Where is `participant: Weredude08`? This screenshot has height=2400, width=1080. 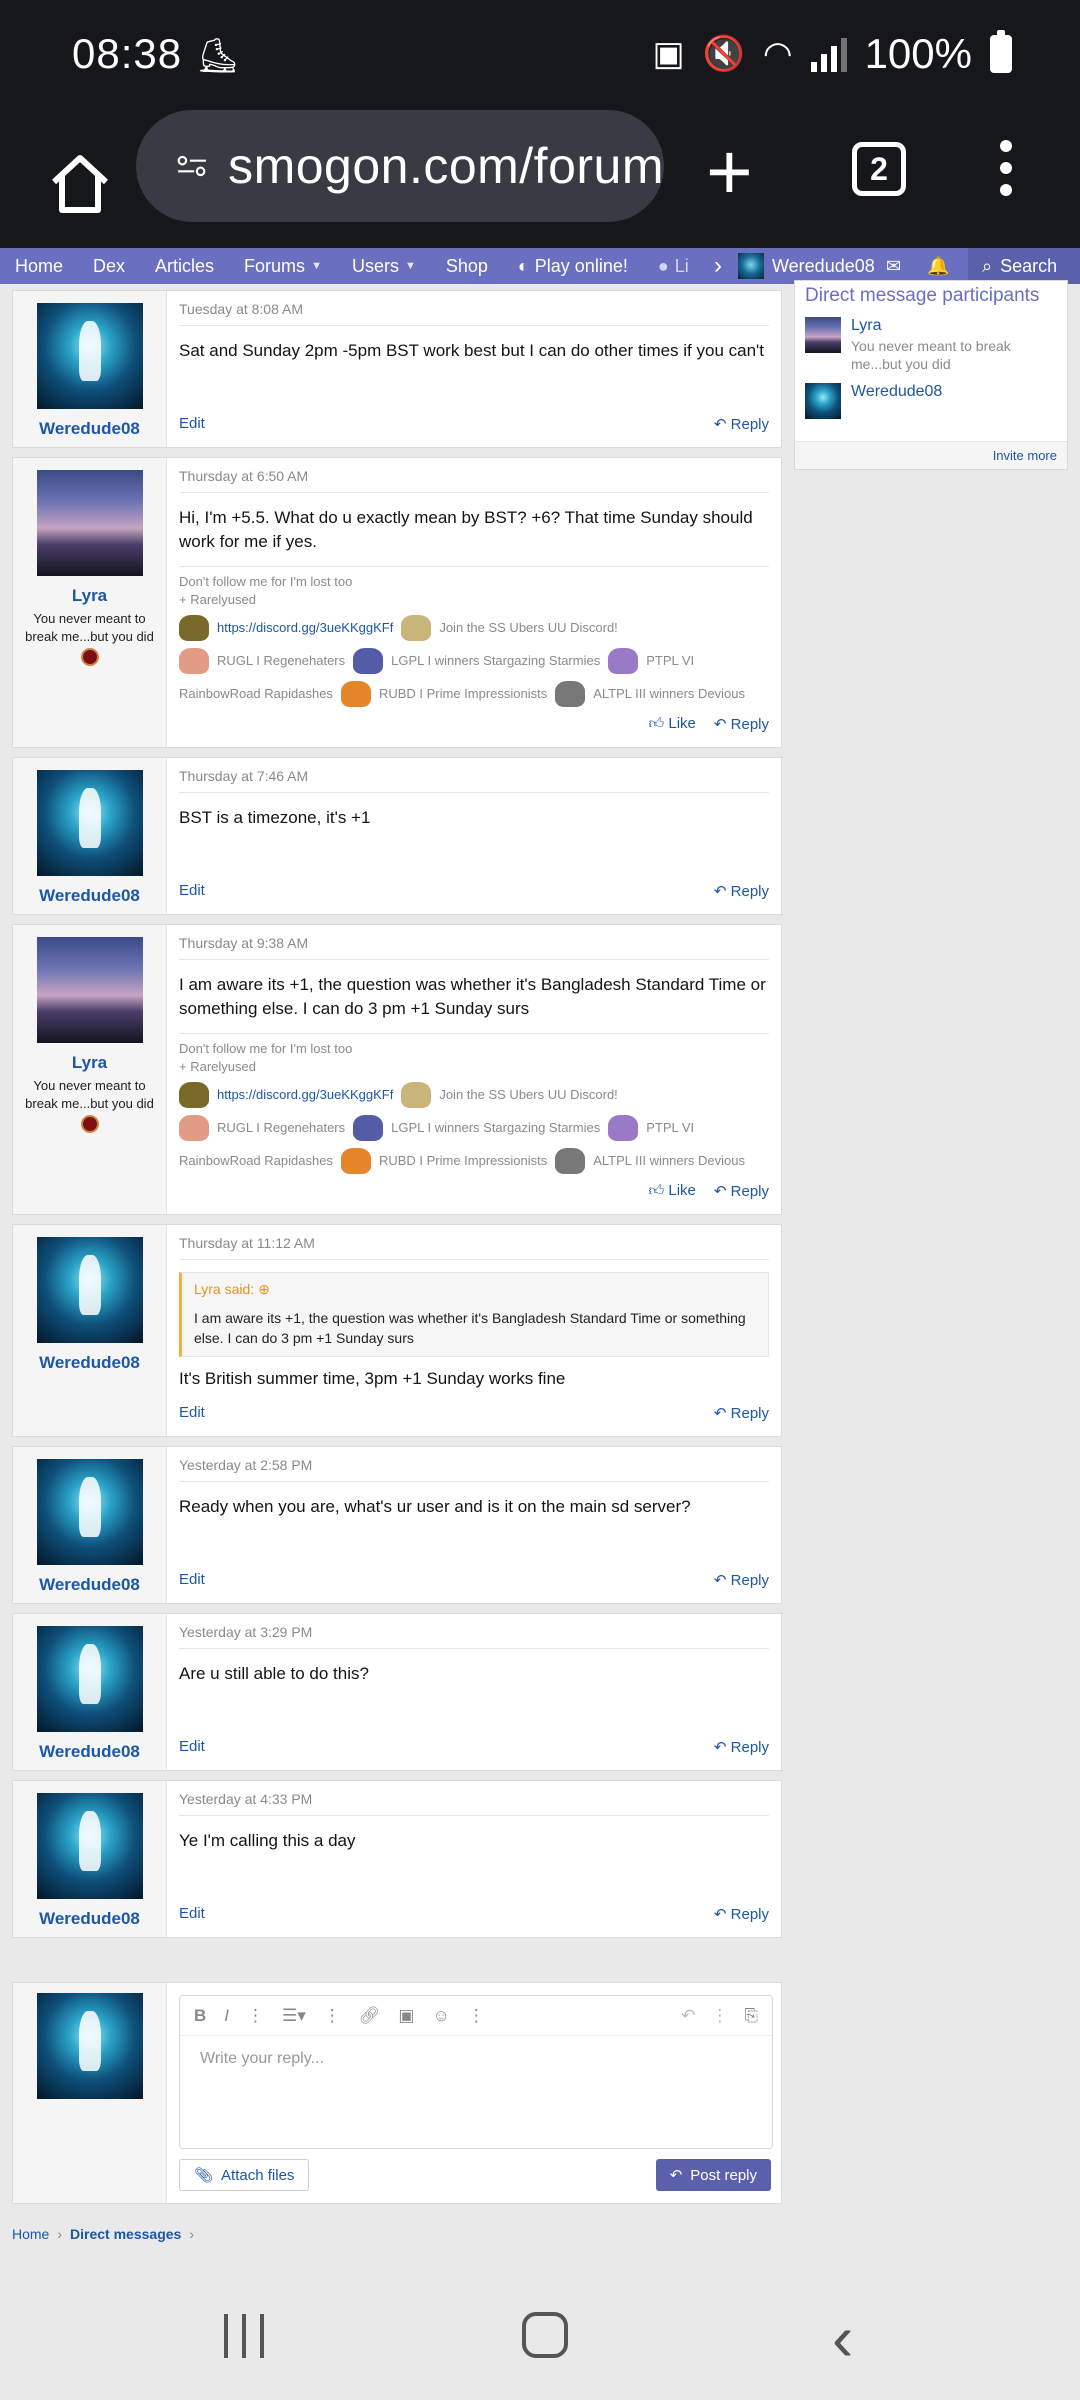 participant: Weredude08 is located at coordinates (931, 417).